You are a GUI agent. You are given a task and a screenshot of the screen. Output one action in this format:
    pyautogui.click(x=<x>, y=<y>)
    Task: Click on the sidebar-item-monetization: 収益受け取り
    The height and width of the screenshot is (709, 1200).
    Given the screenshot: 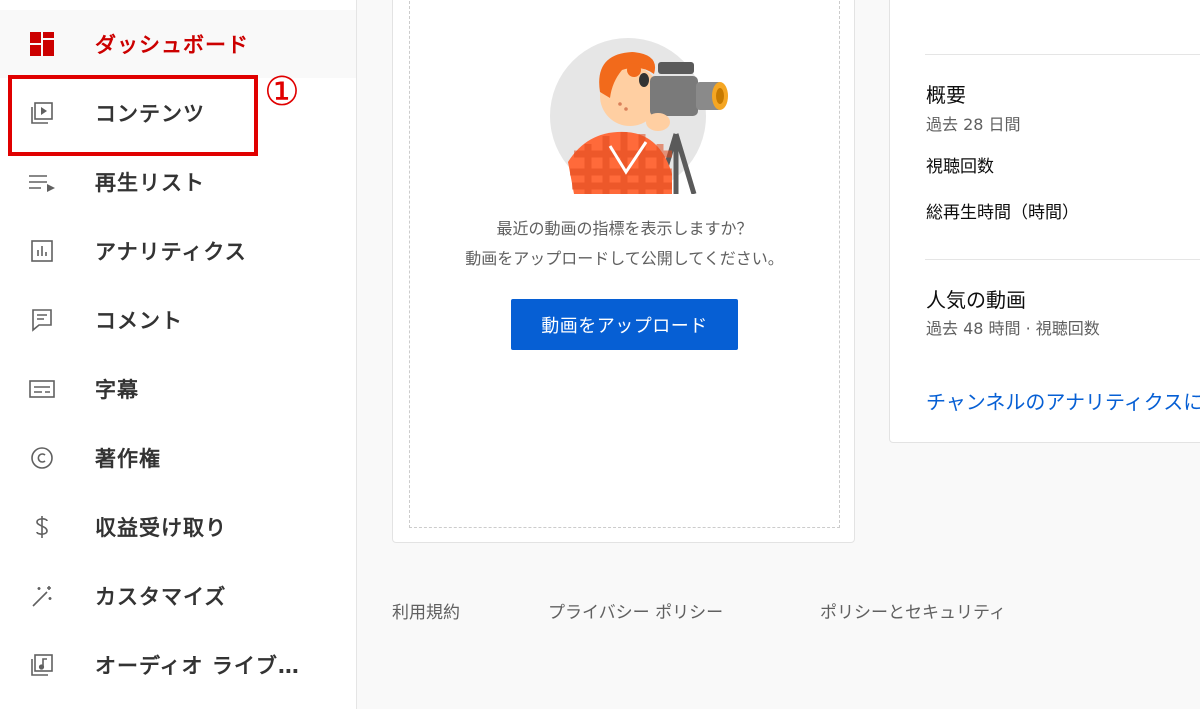 What is the action you would take?
    pyautogui.click(x=178, y=527)
    